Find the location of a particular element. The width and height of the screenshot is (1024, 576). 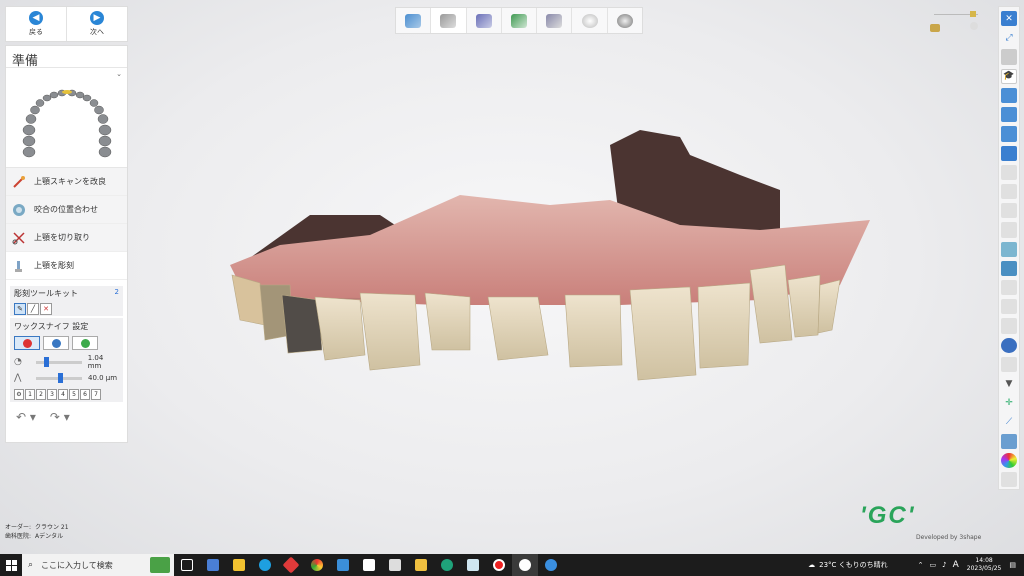

preset-3: 3 is located at coordinates (52, 394).